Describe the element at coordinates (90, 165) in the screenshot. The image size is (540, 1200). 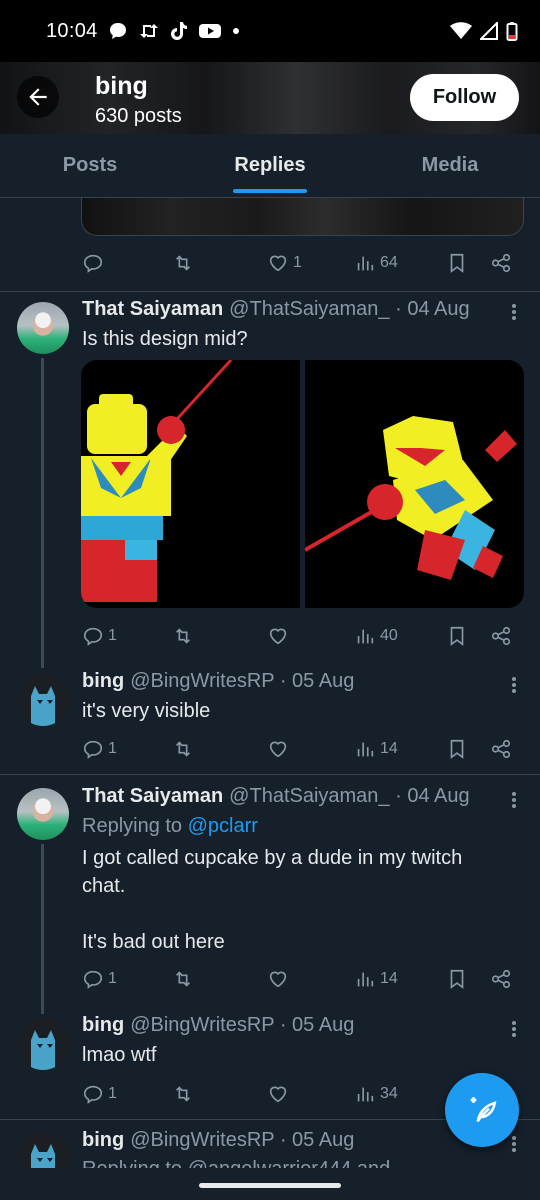
I see `tab-posts: Posts` at that location.